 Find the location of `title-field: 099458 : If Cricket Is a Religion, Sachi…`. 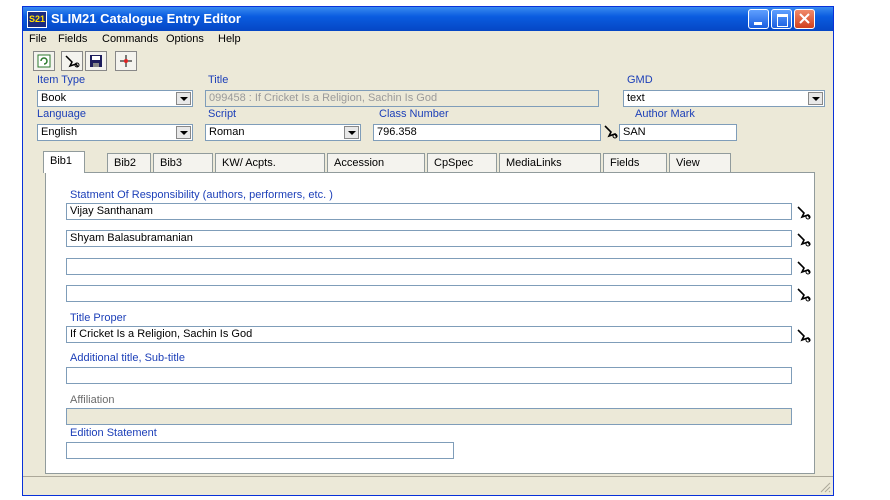

title-field: 099458 : If Cricket Is a Religion, Sachi… is located at coordinates (402, 98).